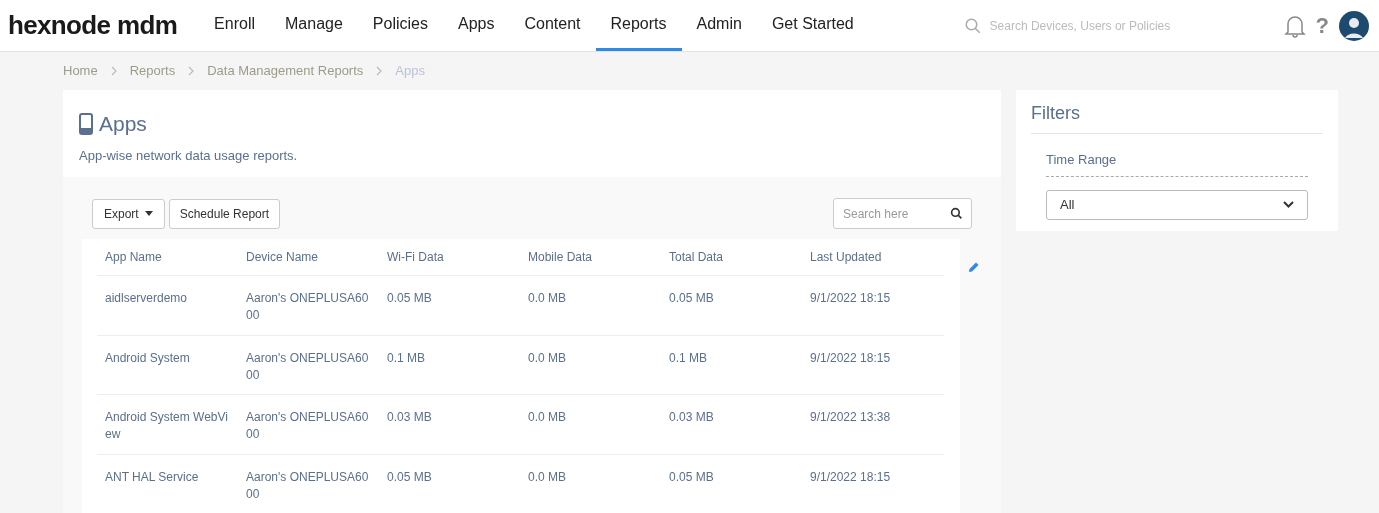  Describe the element at coordinates (812, 25) in the screenshot. I see `nav-tab: Get Started` at that location.